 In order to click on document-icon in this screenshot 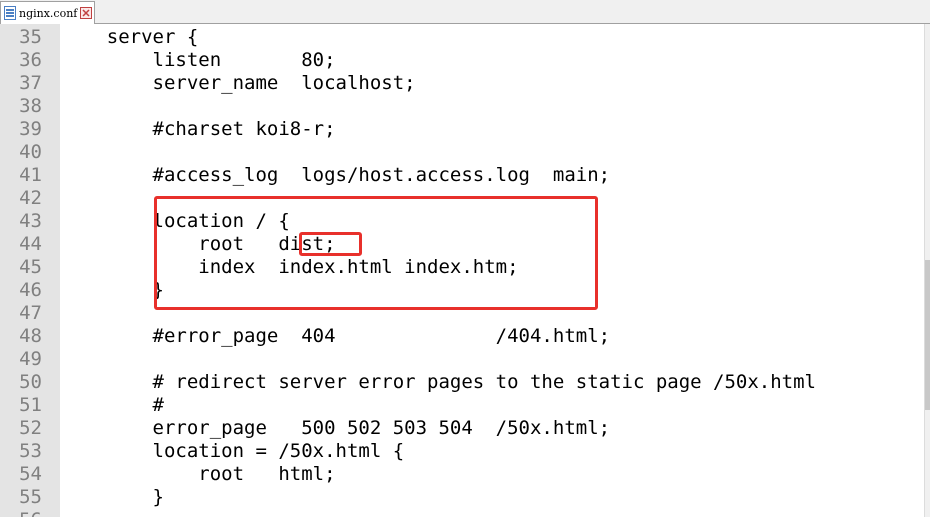, I will do `click(10, 13)`.